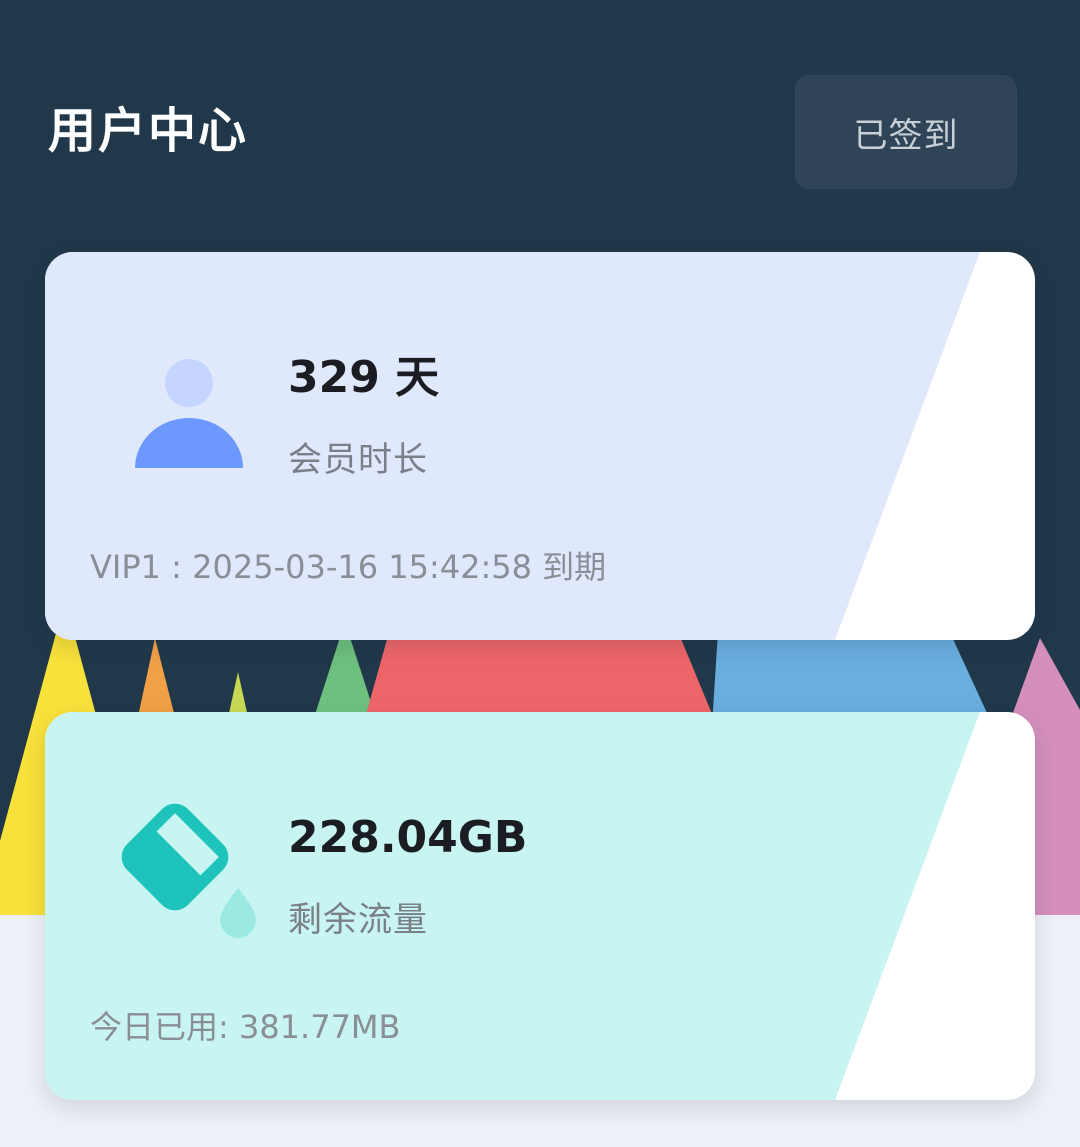 The height and width of the screenshot is (1147, 1080). Describe the element at coordinates (188, 870) in the screenshot. I see `paint-bucket-icon` at that location.